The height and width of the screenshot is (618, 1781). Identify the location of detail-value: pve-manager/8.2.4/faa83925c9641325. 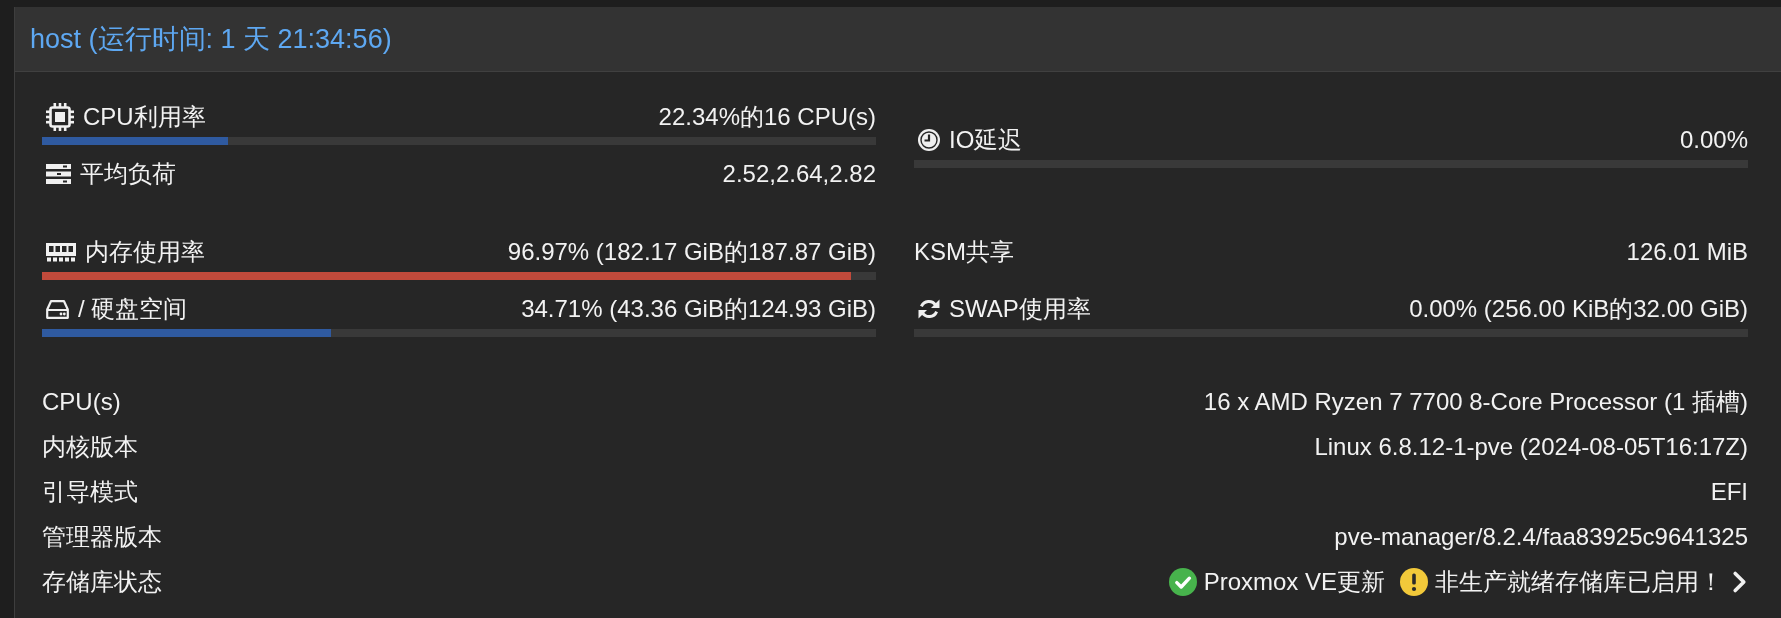
(1541, 536).